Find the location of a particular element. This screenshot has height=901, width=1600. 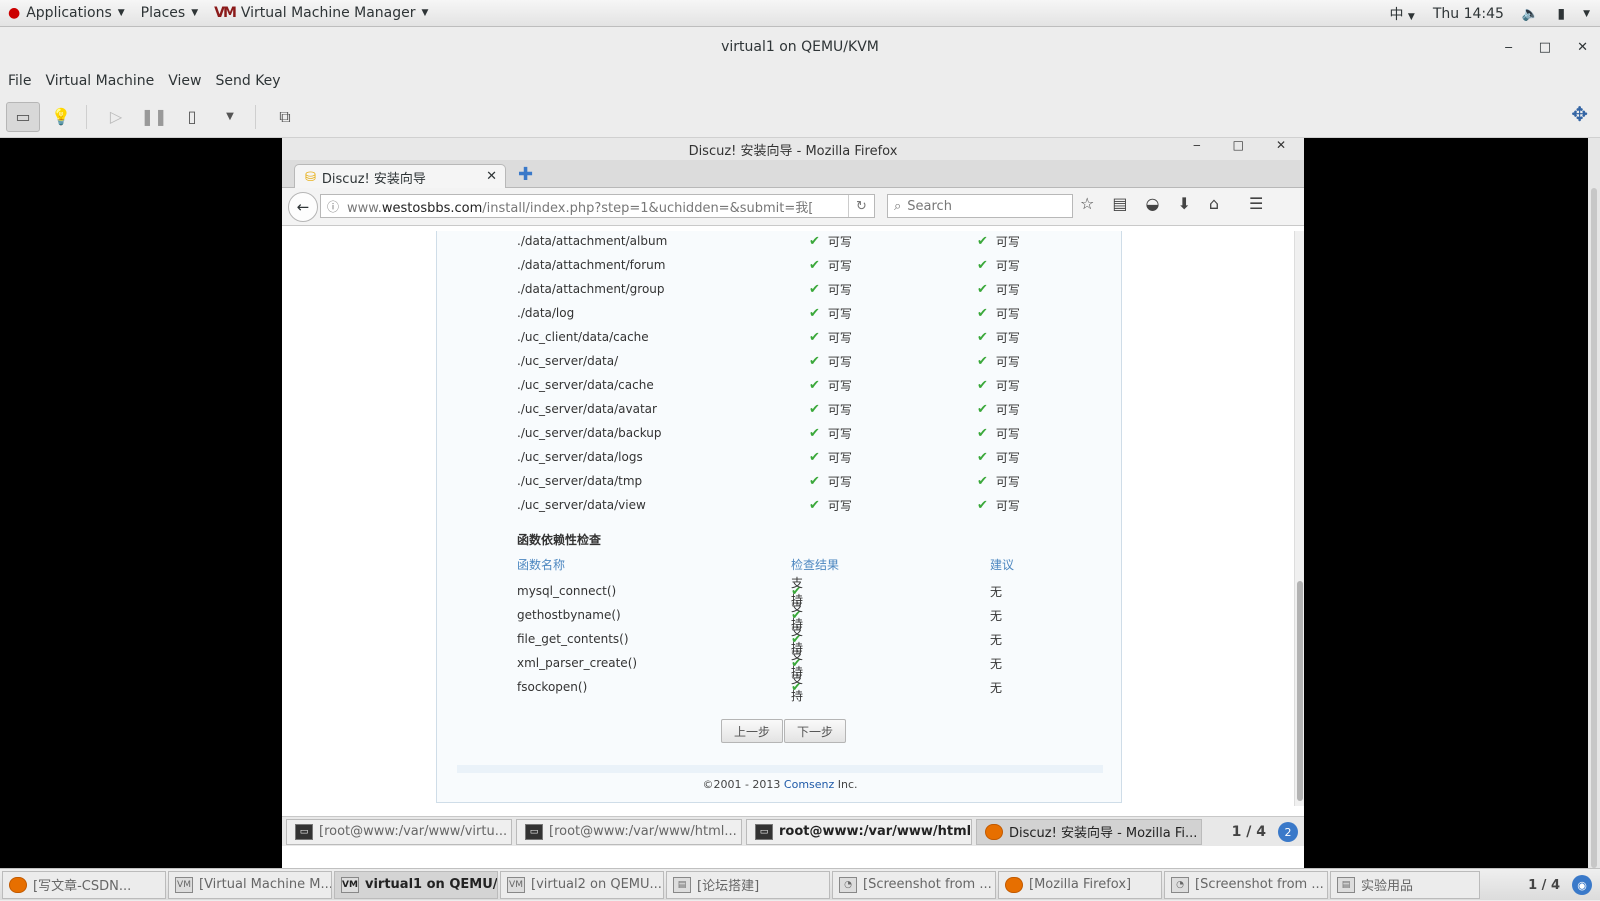

fullscreen-icon: ✥ is located at coordinates (1579, 114).